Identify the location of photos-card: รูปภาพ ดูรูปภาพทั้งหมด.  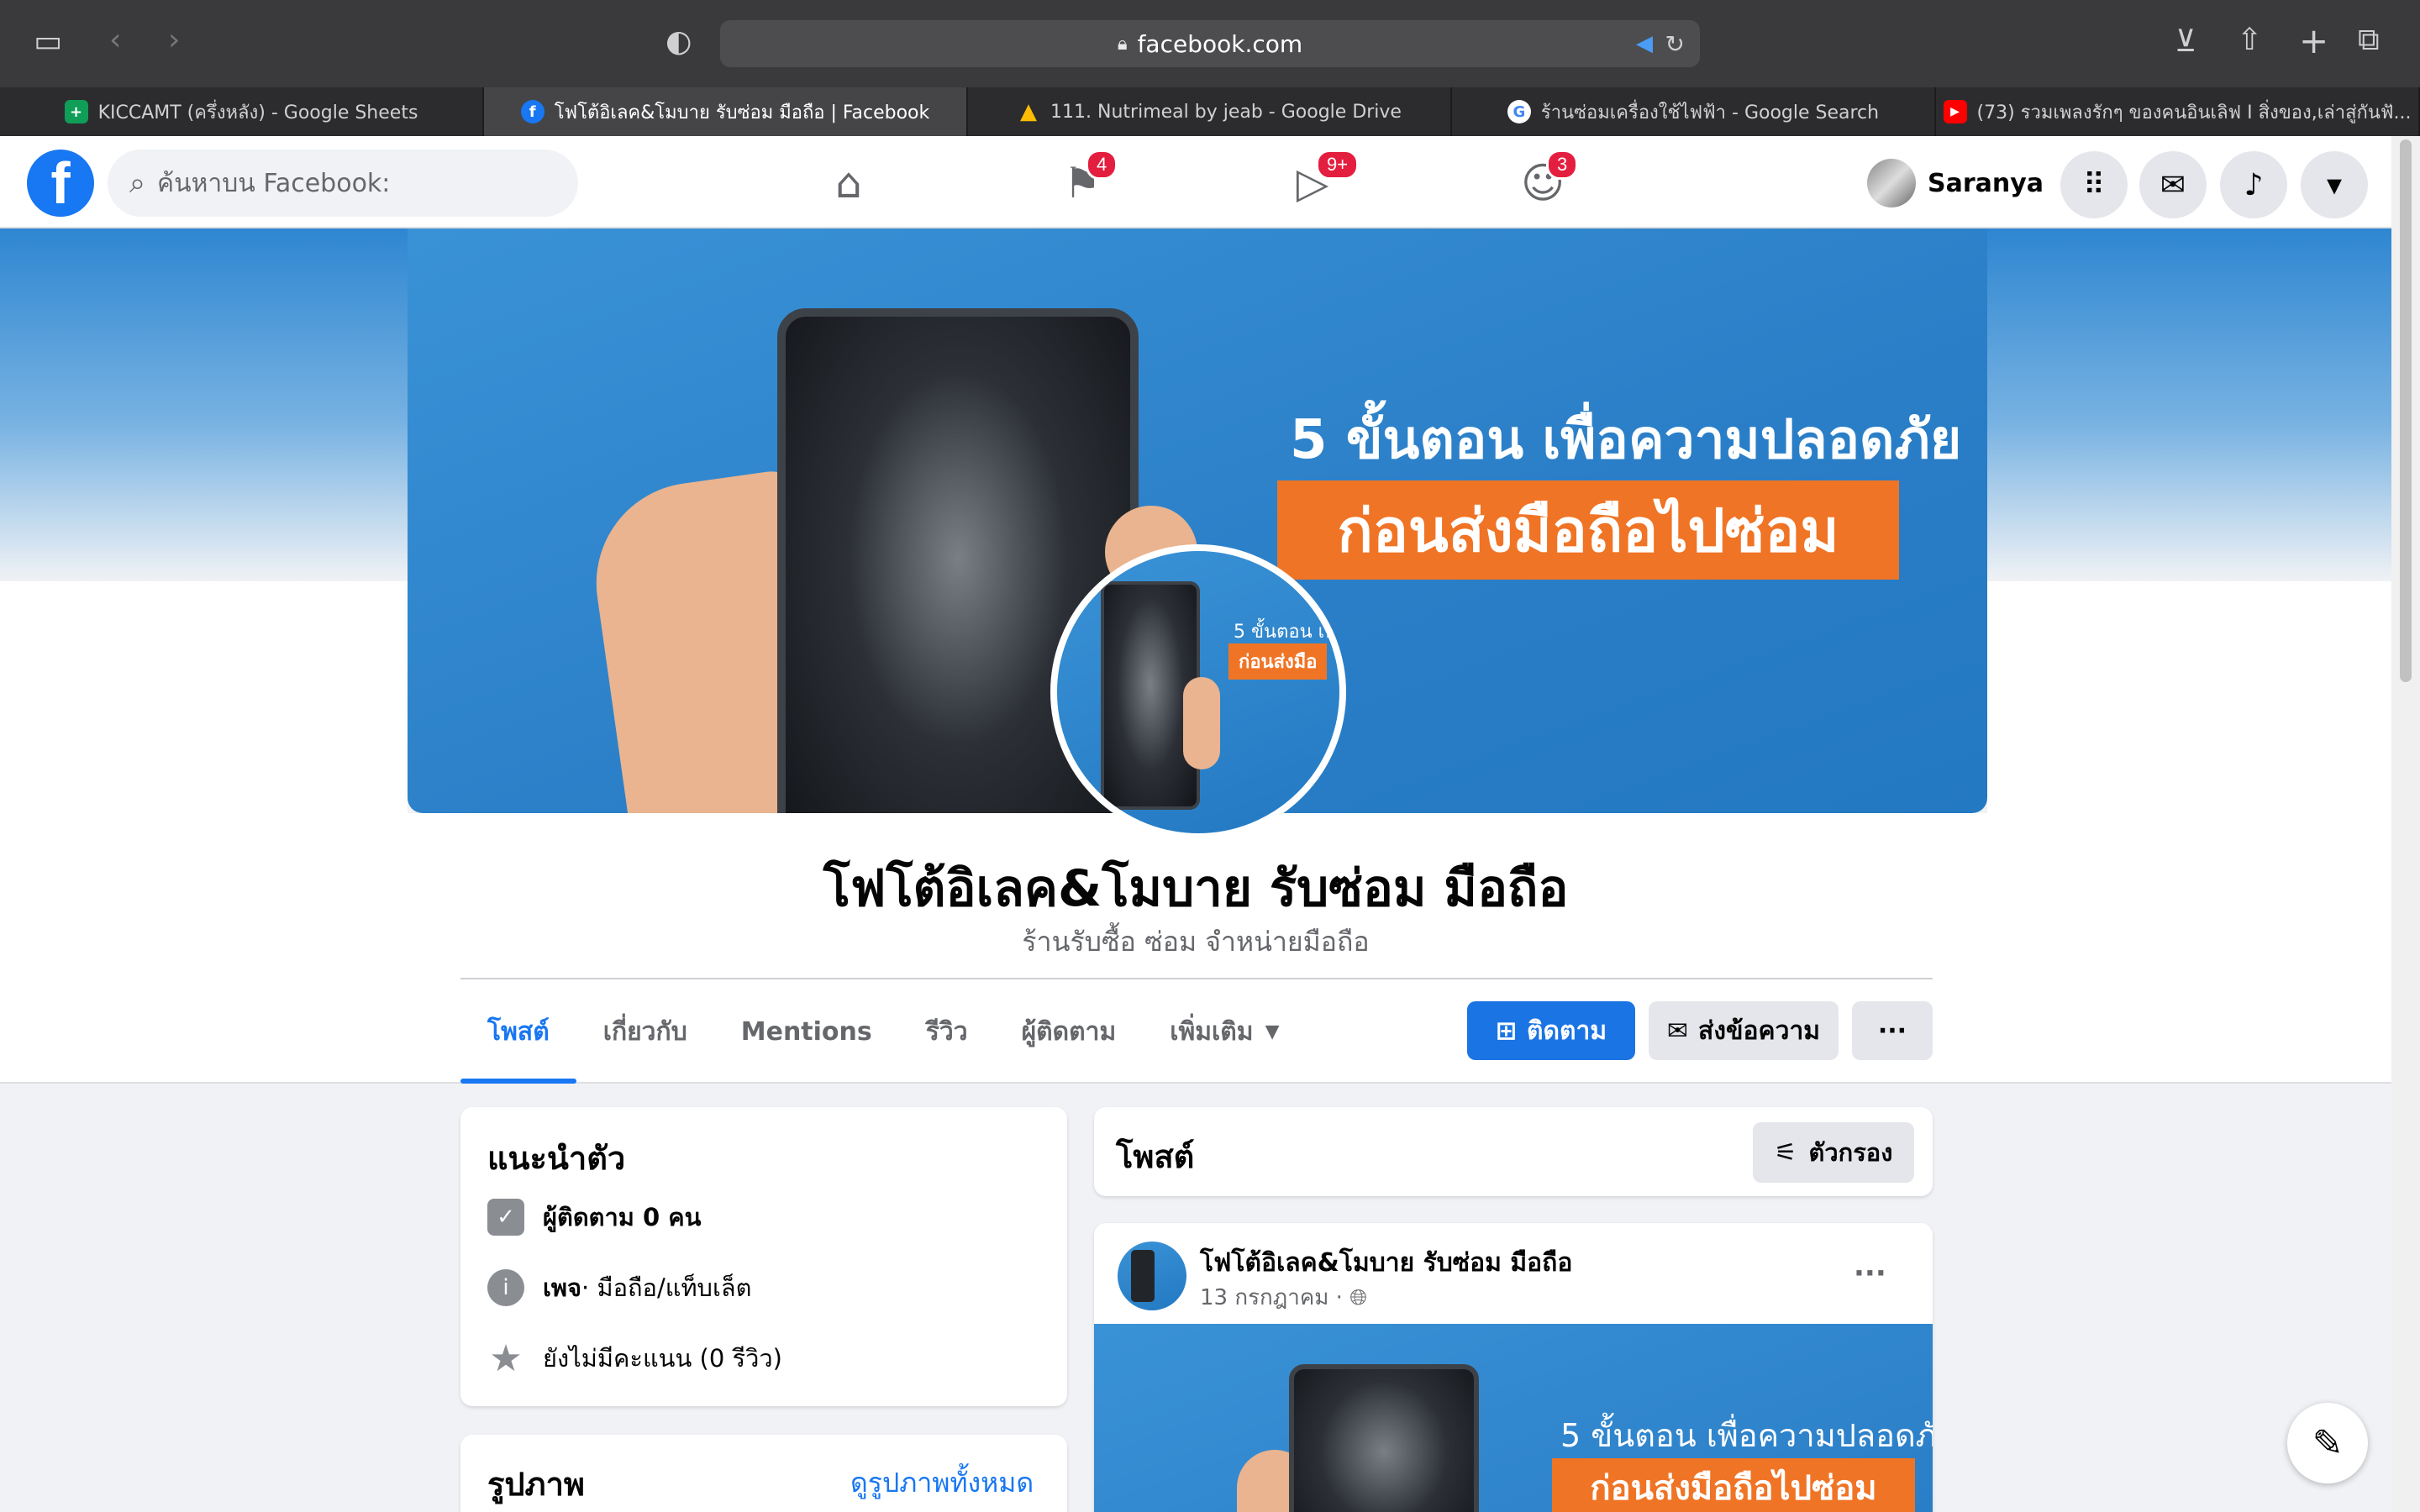
(764, 1473).